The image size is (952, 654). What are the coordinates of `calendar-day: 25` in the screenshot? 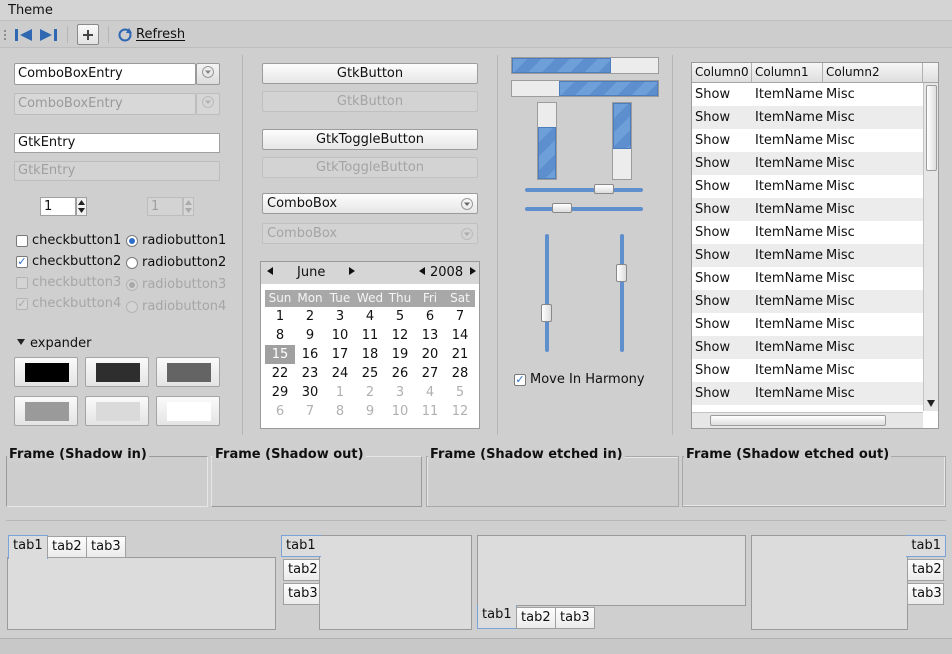 It's located at (370, 373).